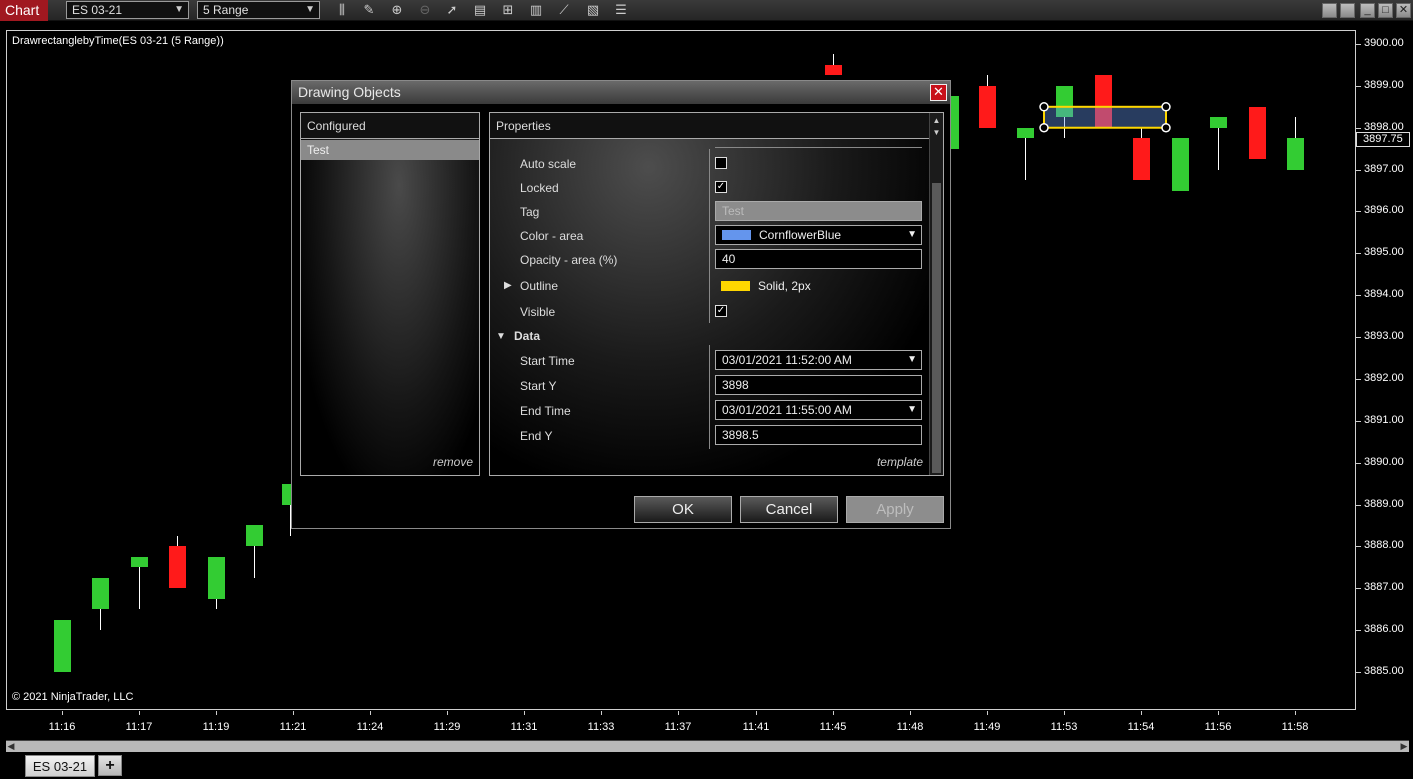 This screenshot has height=779, width=1413. What do you see at coordinates (1384, 671) in the screenshot?
I see `y-axis-label: 3885.00` at bounding box center [1384, 671].